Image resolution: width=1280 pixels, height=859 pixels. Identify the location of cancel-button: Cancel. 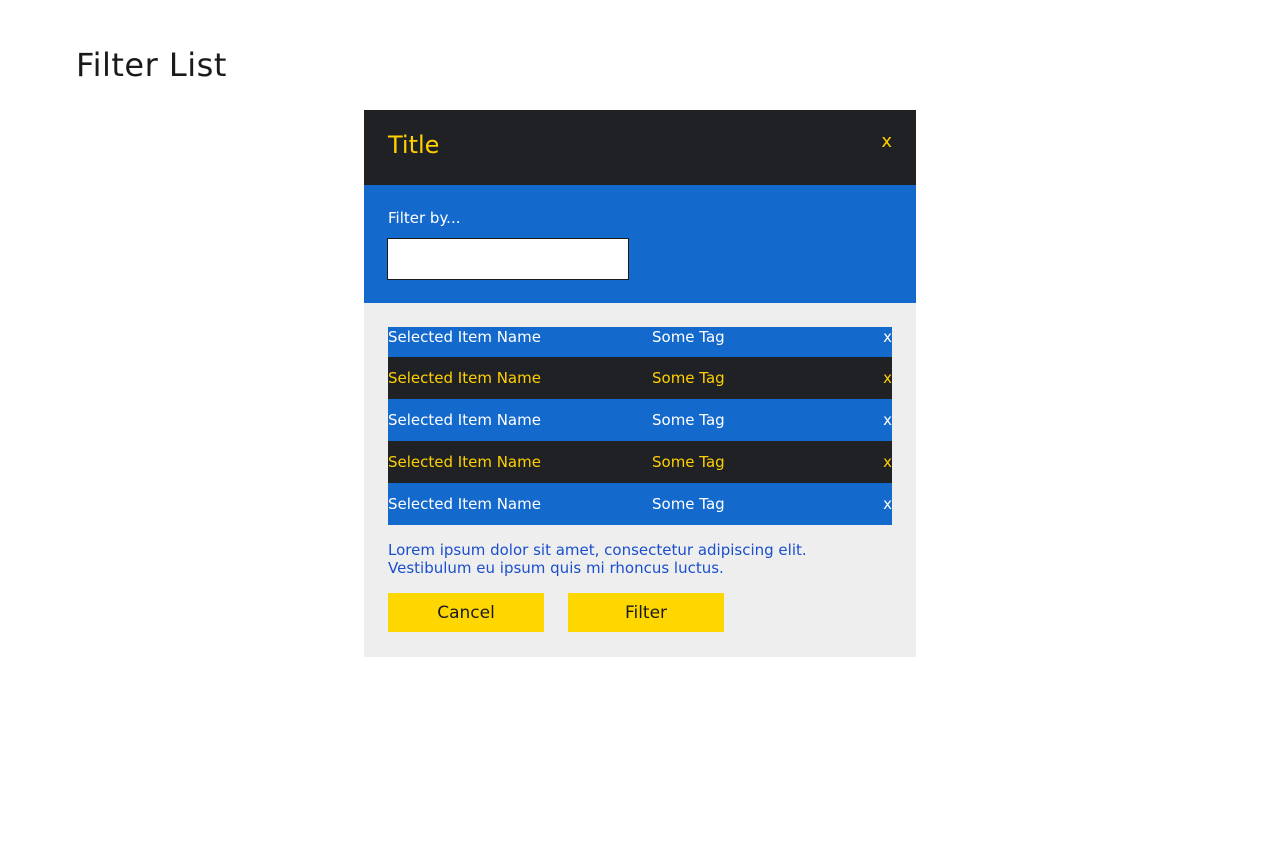
(466, 612).